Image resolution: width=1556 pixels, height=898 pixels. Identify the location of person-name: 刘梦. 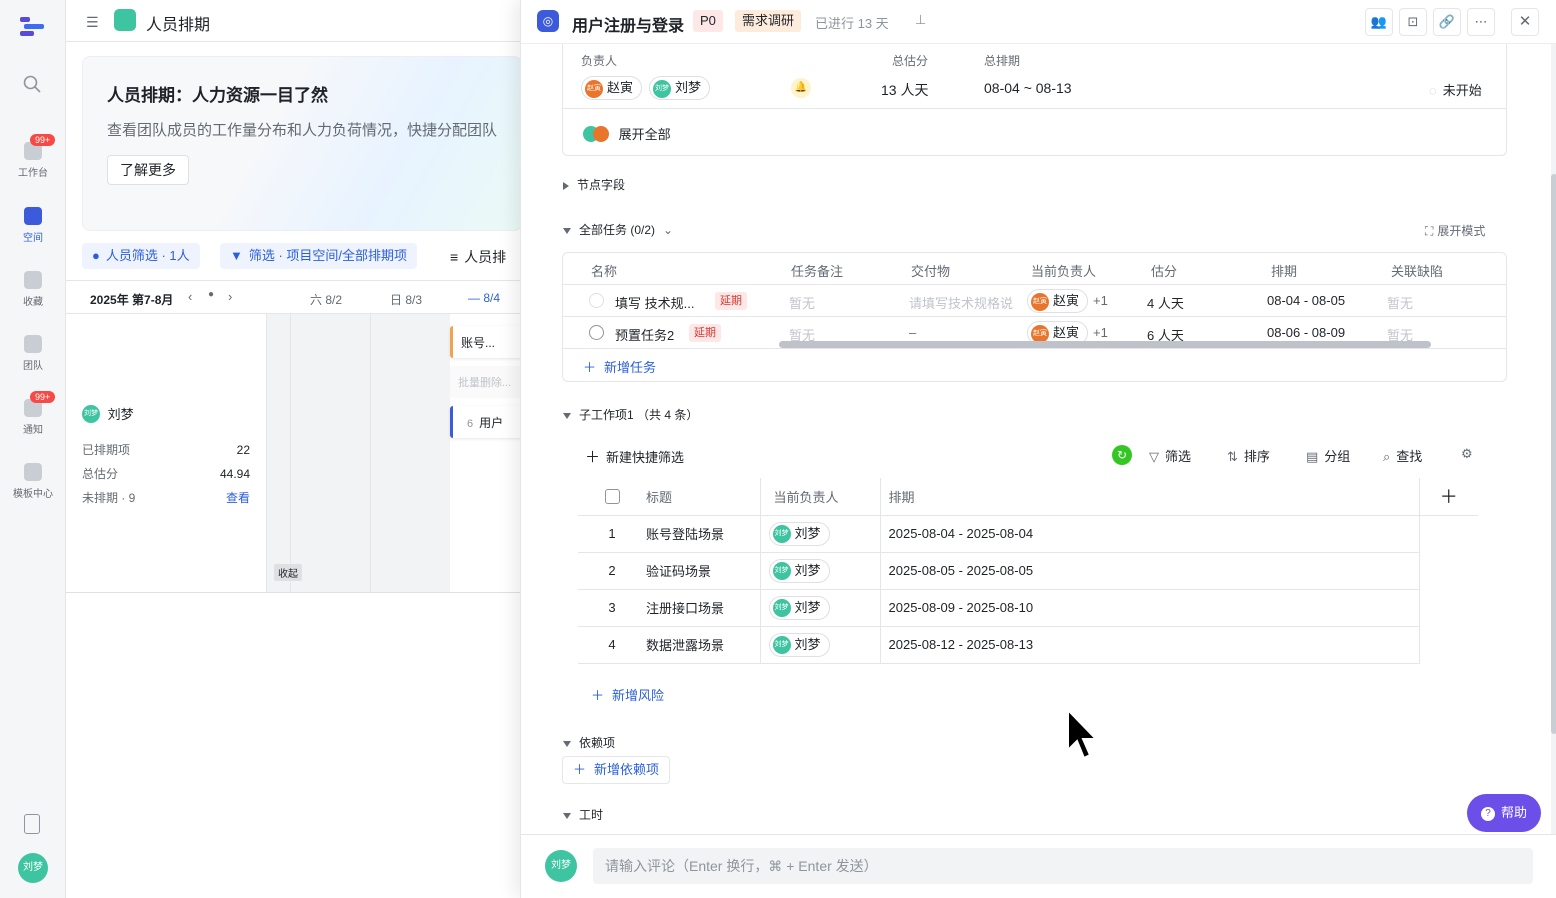
(120, 414).